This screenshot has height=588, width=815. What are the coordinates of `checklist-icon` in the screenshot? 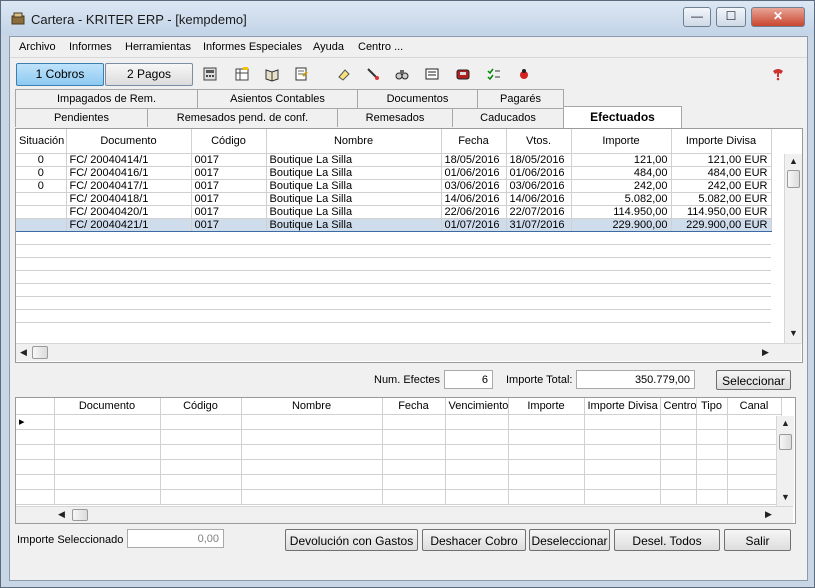 It's located at (494, 74).